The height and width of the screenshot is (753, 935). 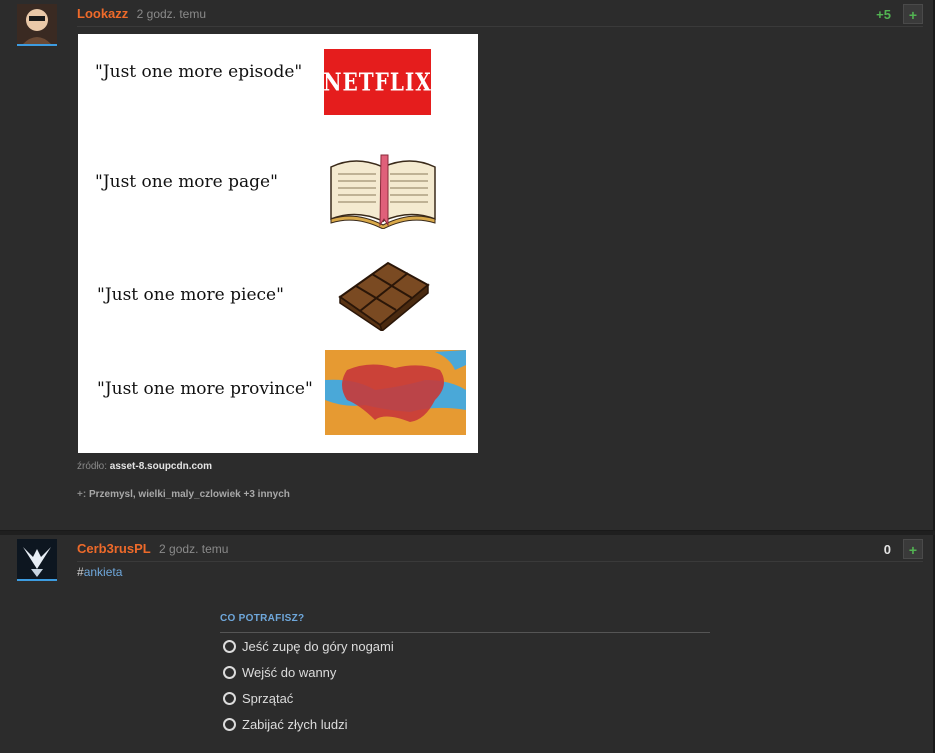 I want to click on entry-body: #ankieta, so click(x=99, y=572).